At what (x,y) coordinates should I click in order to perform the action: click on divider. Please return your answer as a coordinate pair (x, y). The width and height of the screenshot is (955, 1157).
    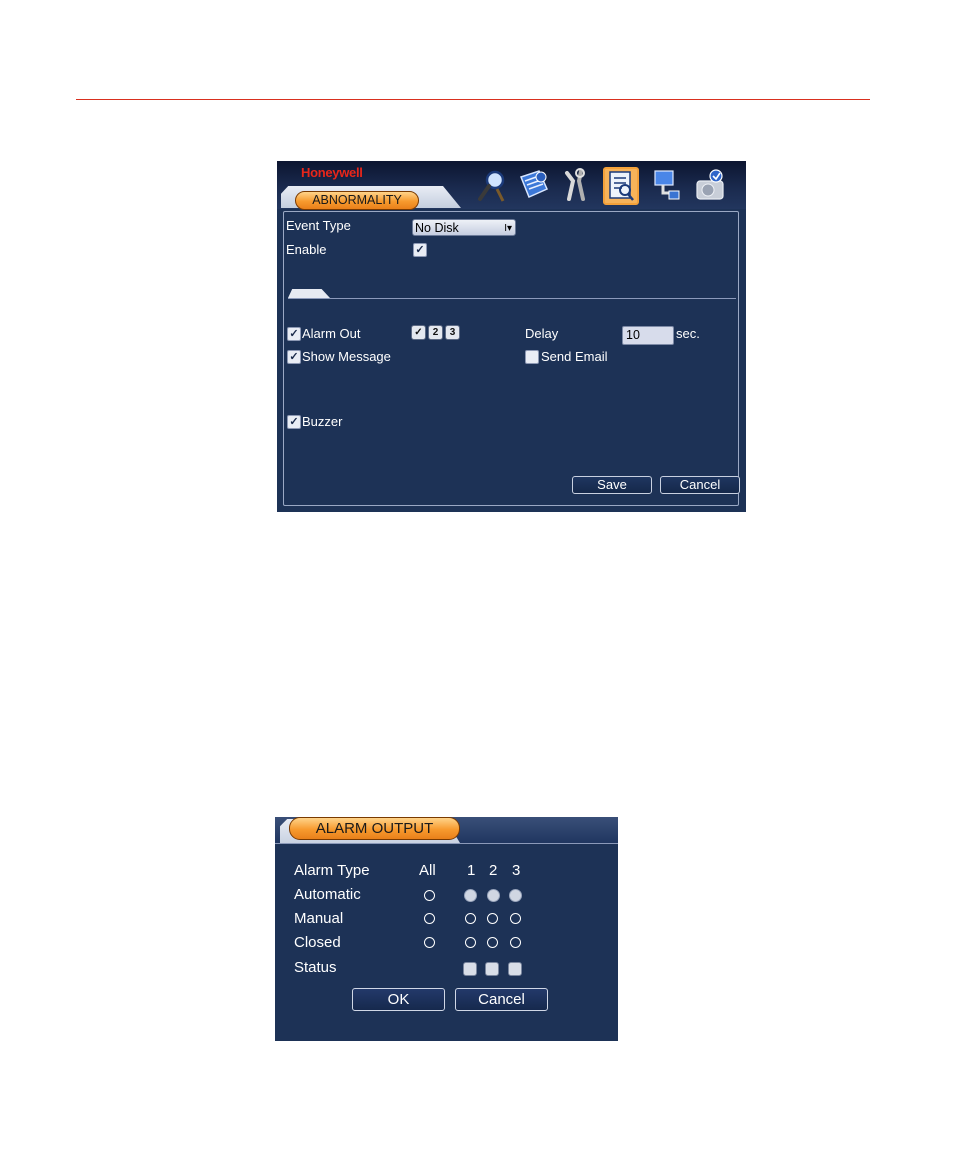
    Looking at the image, I should click on (512, 298).